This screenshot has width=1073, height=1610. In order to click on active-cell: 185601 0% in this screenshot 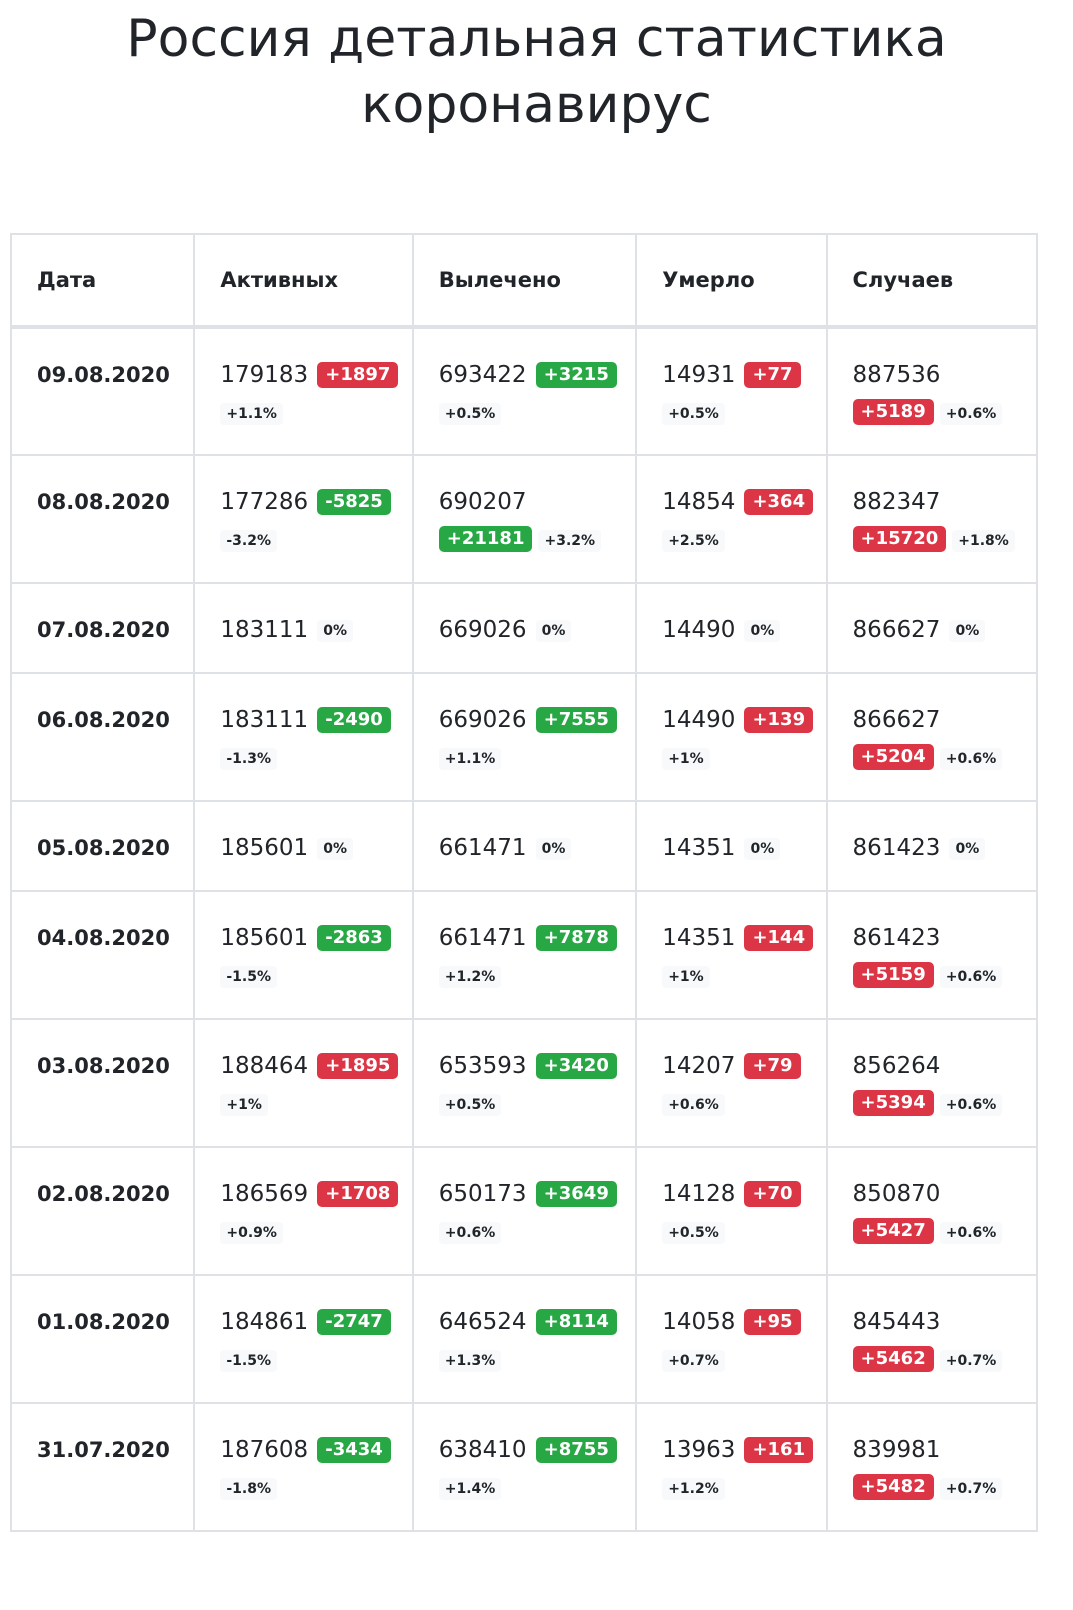, I will do `click(303, 846)`.